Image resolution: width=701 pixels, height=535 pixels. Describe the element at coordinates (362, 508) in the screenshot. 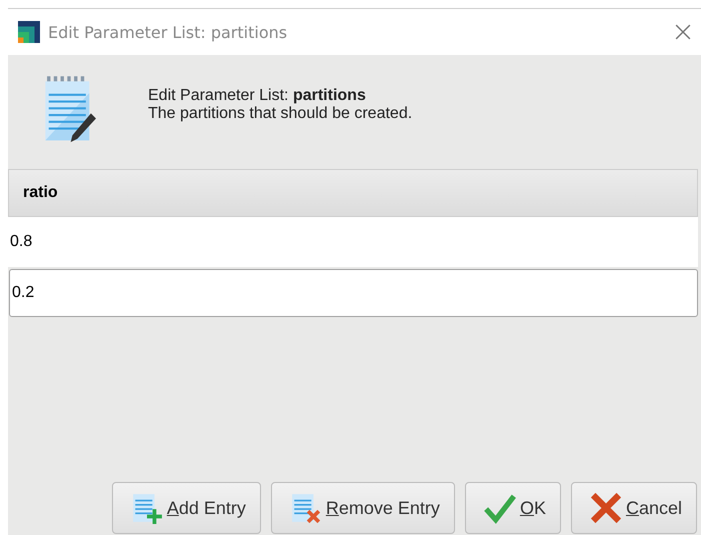

I see `remove-button: Remove Entry` at that location.